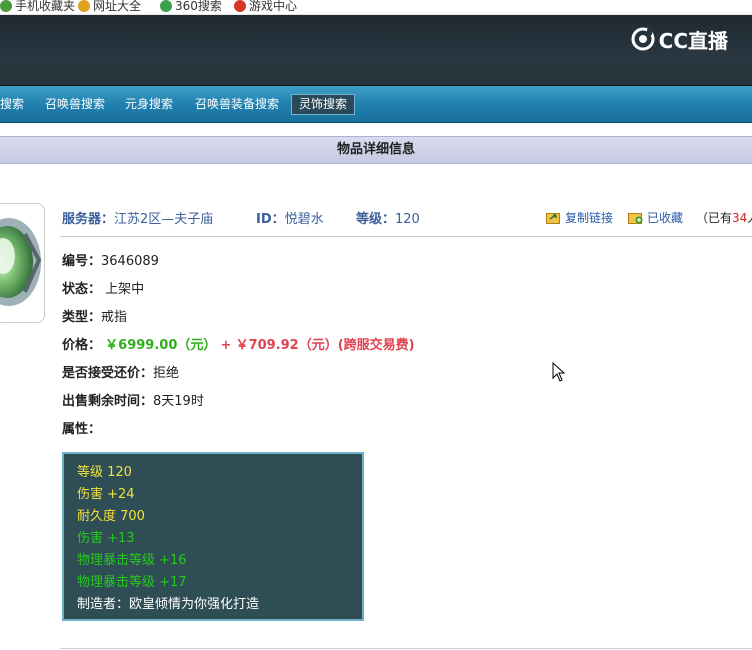 This screenshot has height=650, width=752. What do you see at coordinates (106, 538) in the screenshot?
I see `attr-line: 伤害 +13` at bounding box center [106, 538].